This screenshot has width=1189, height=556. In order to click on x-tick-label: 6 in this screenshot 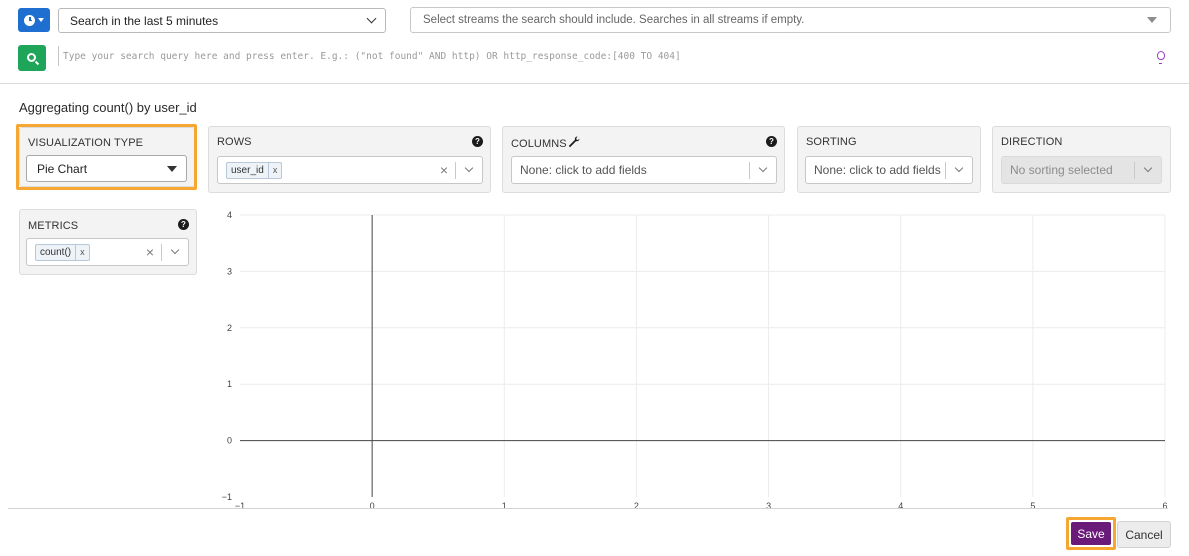, I will do `click(1164, 506)`.